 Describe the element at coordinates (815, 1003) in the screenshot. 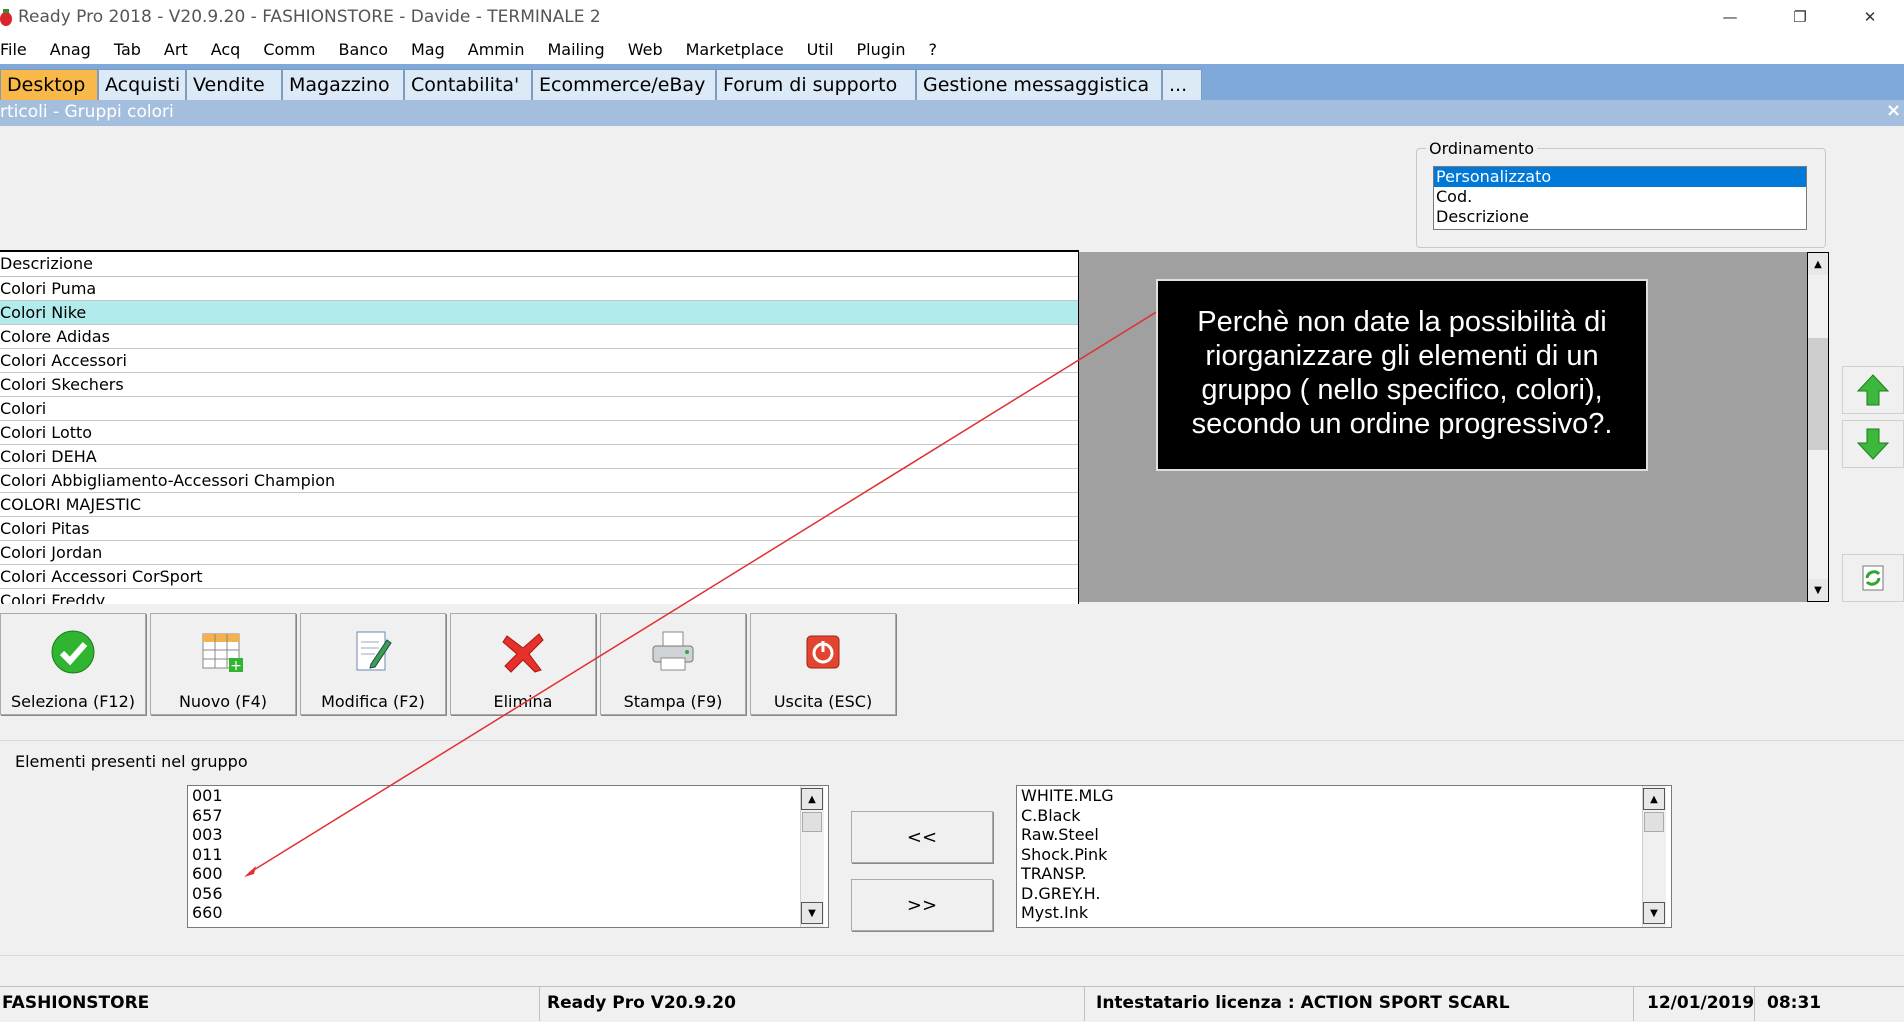

I see `status-version: Ready Pro V20.9.20` at that location.